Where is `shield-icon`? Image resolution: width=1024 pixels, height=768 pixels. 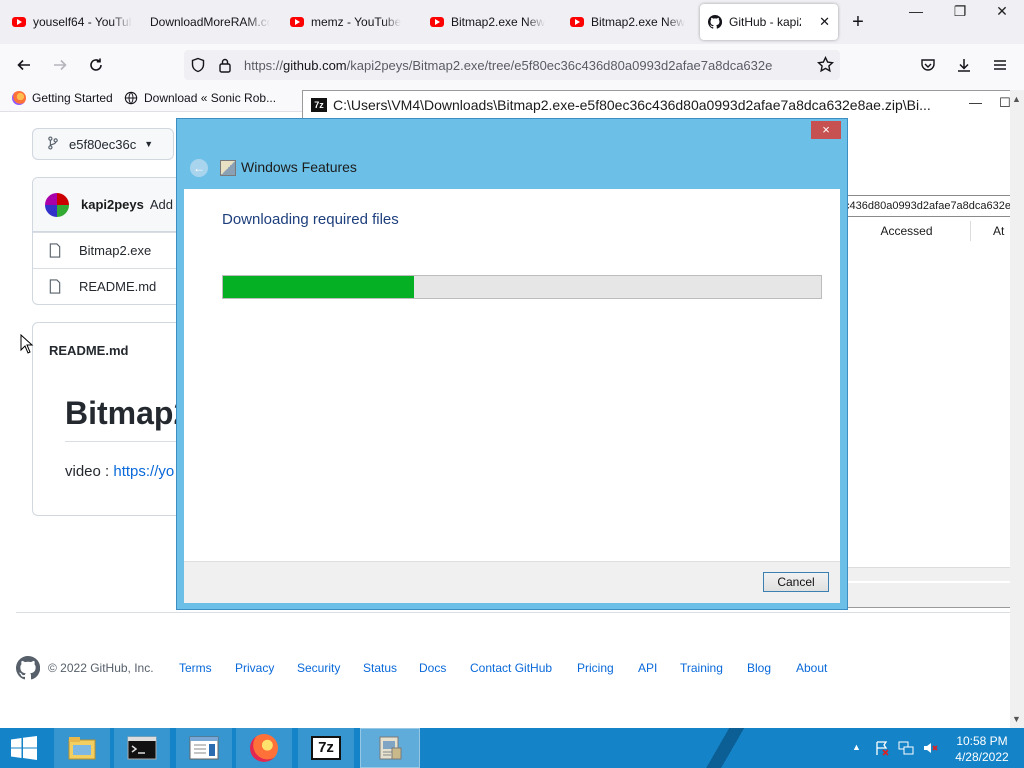 shield-icon is located at coordinates (198, 66).